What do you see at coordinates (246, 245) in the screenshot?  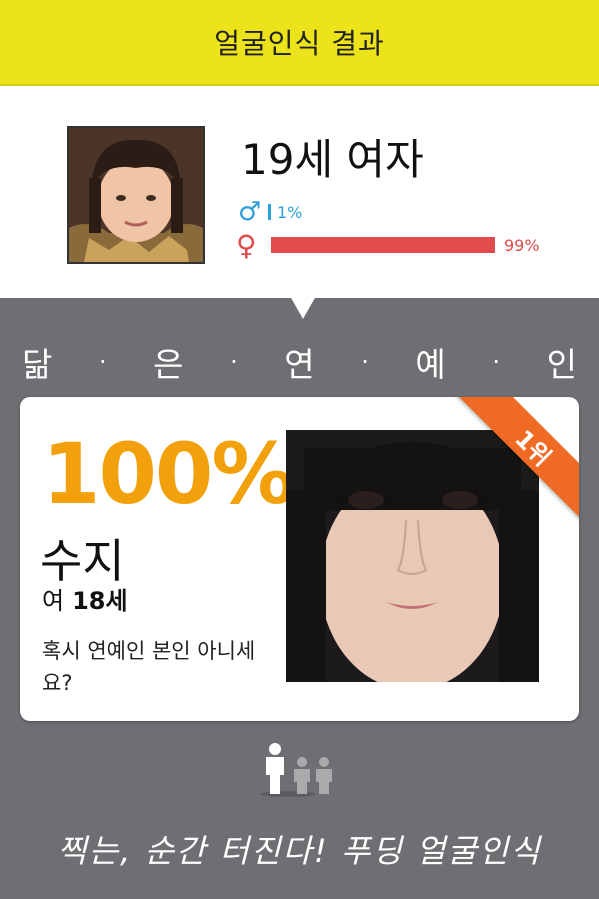 I see `female-icon: ♀` at bounding box center [246, 245].